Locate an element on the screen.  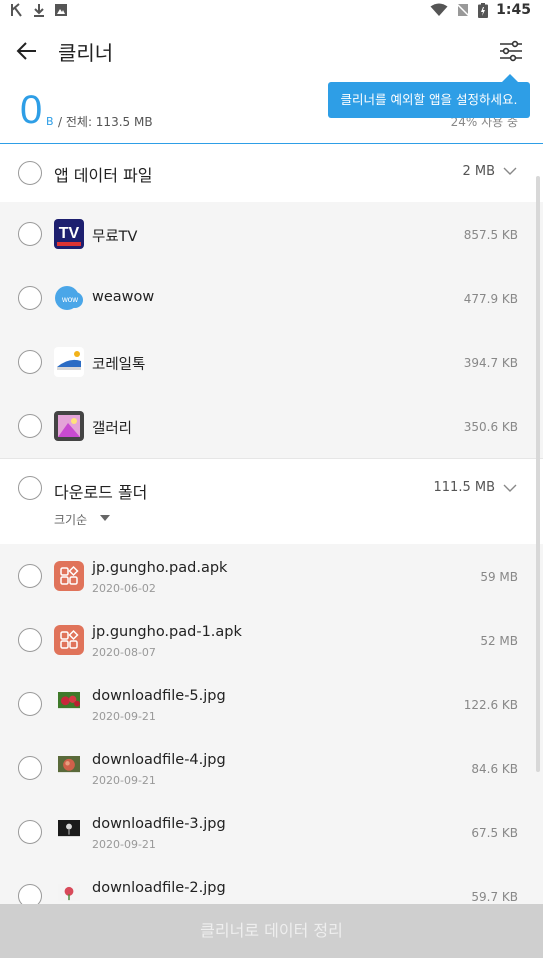
file-date: 2020-08-07 is located at coordinates (124, 652).